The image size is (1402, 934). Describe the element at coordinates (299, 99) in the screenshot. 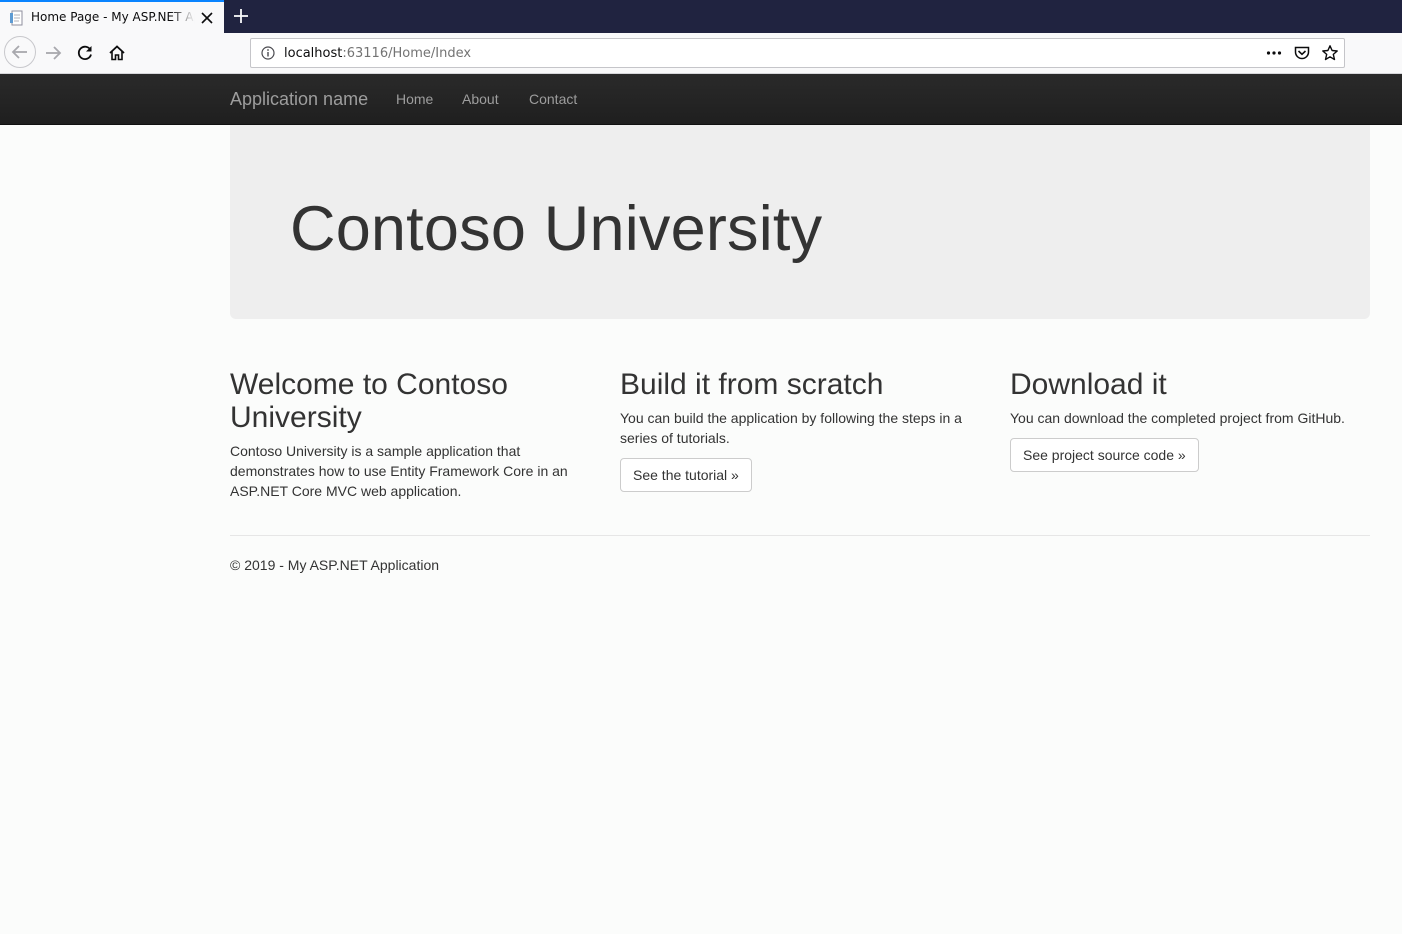

I see `navbar-brand: Application name` at that location.